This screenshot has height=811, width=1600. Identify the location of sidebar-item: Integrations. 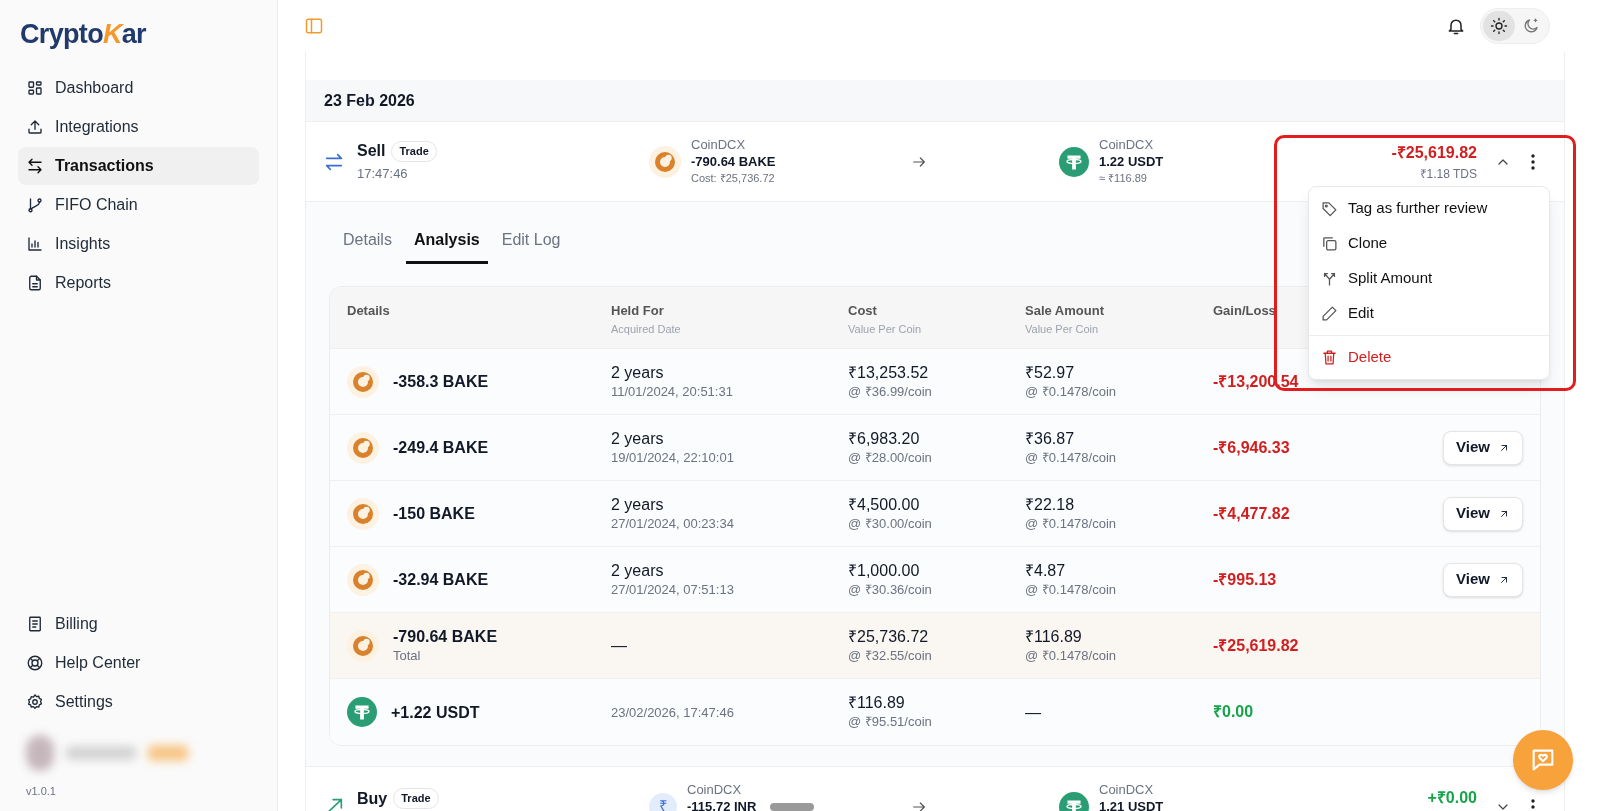
(138, 126).